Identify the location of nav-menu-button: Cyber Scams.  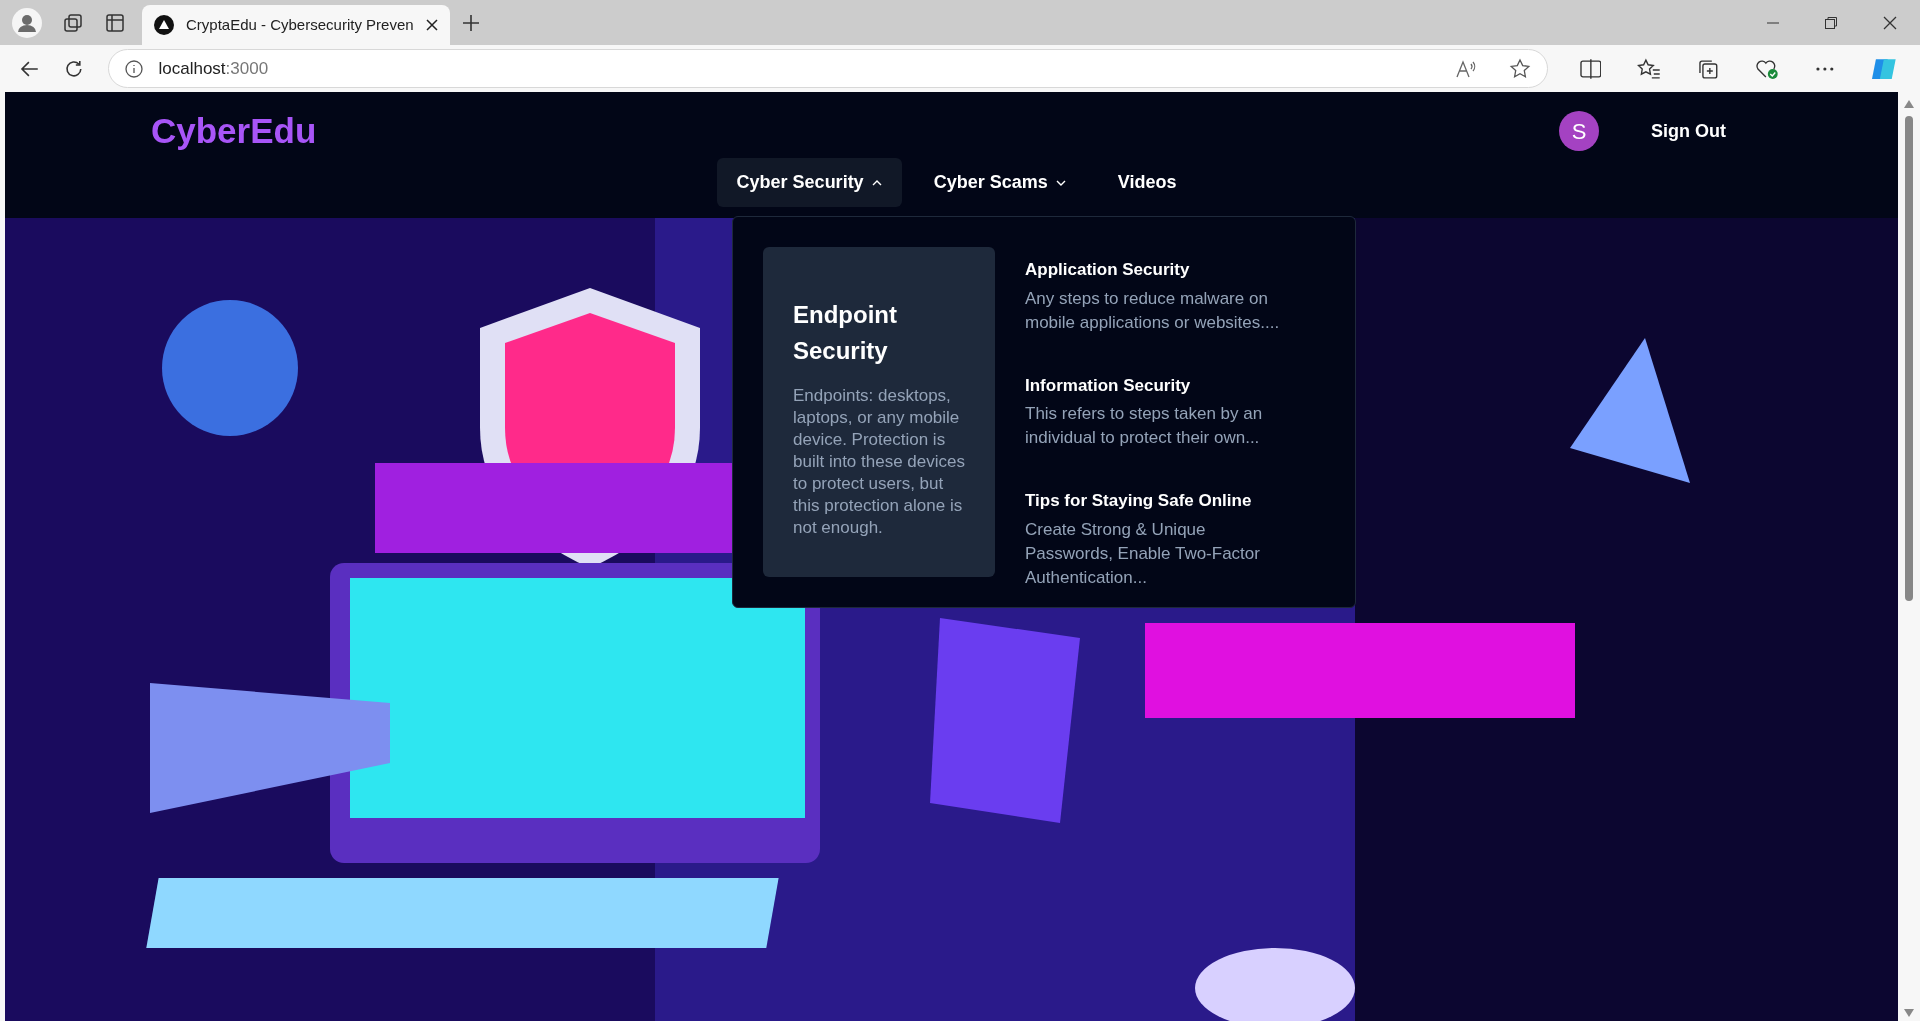
(999, 182).